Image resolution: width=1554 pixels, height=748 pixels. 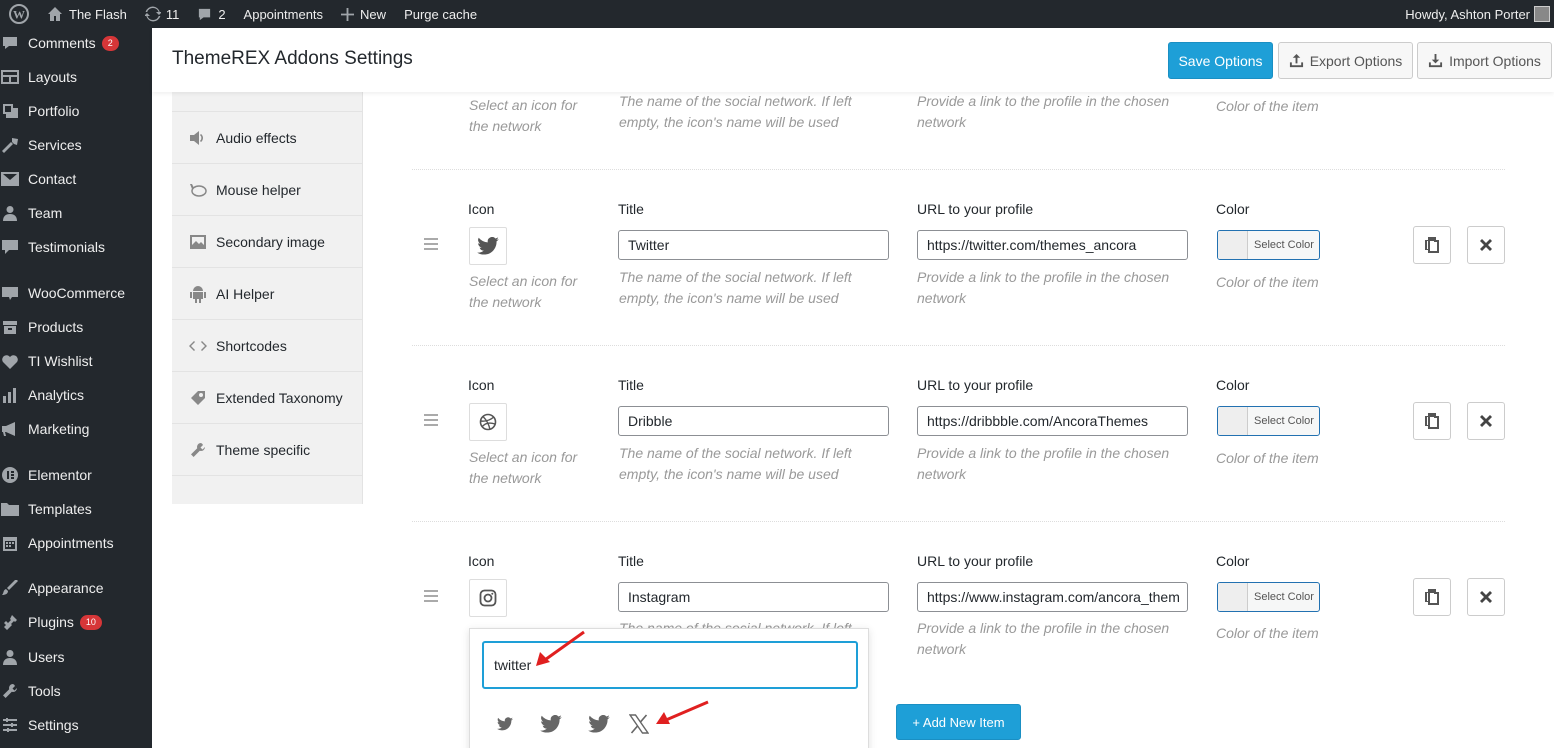 I want to click on twitter-icon, so click(x=551, y=724).